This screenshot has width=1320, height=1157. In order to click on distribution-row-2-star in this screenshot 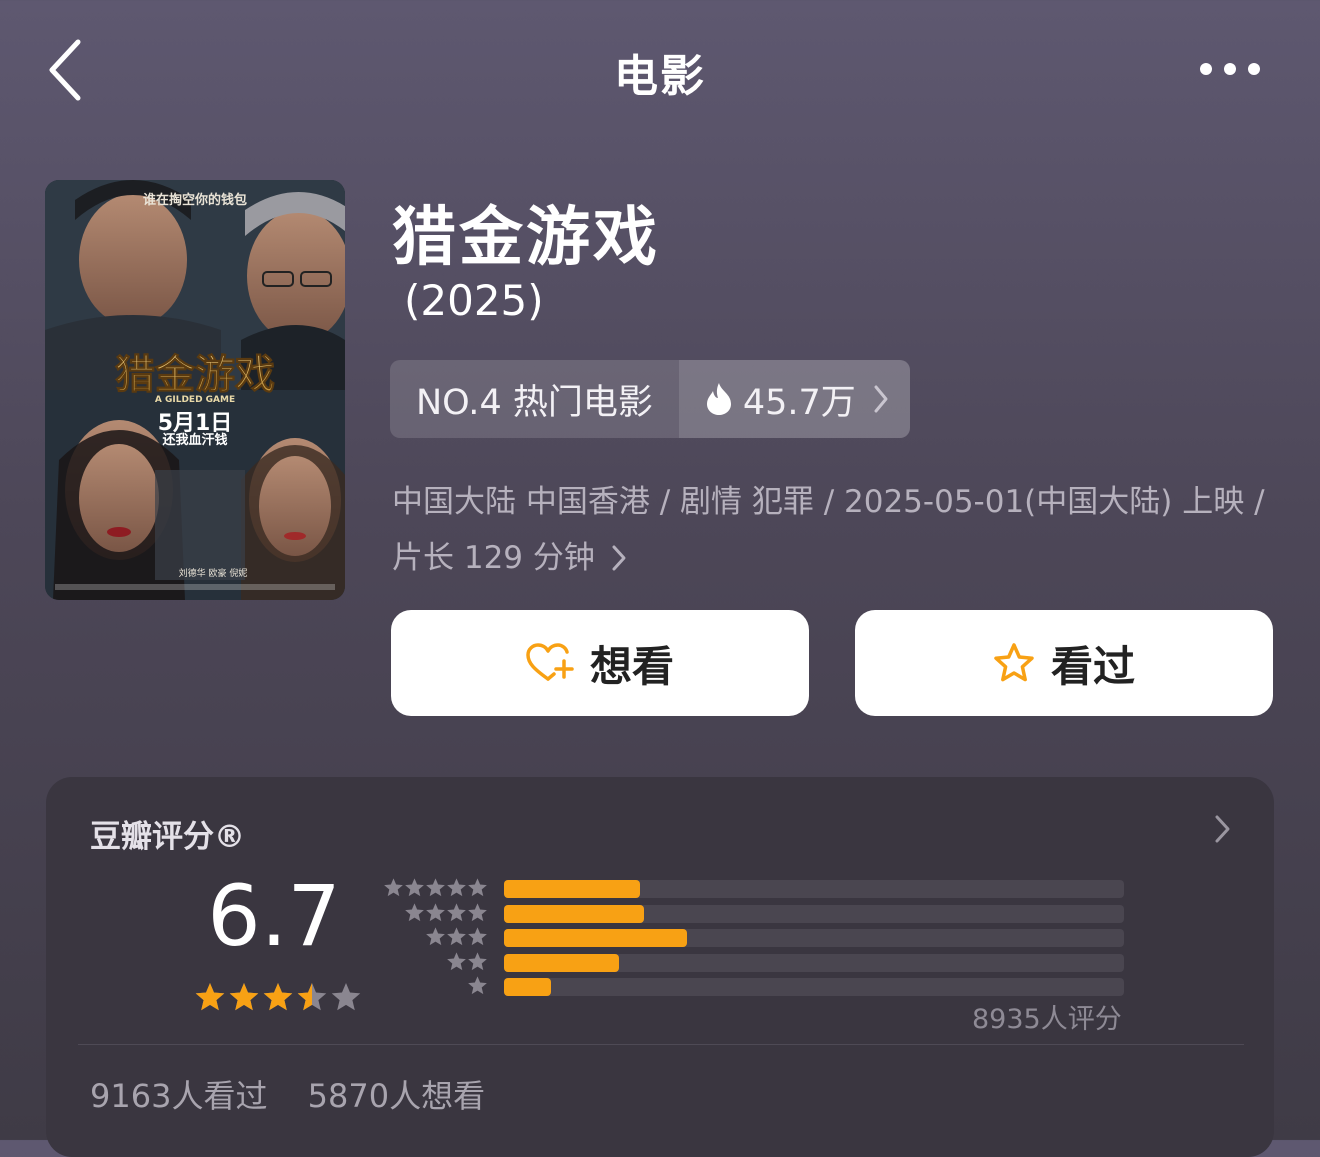, I will do `click(754, 963)`.